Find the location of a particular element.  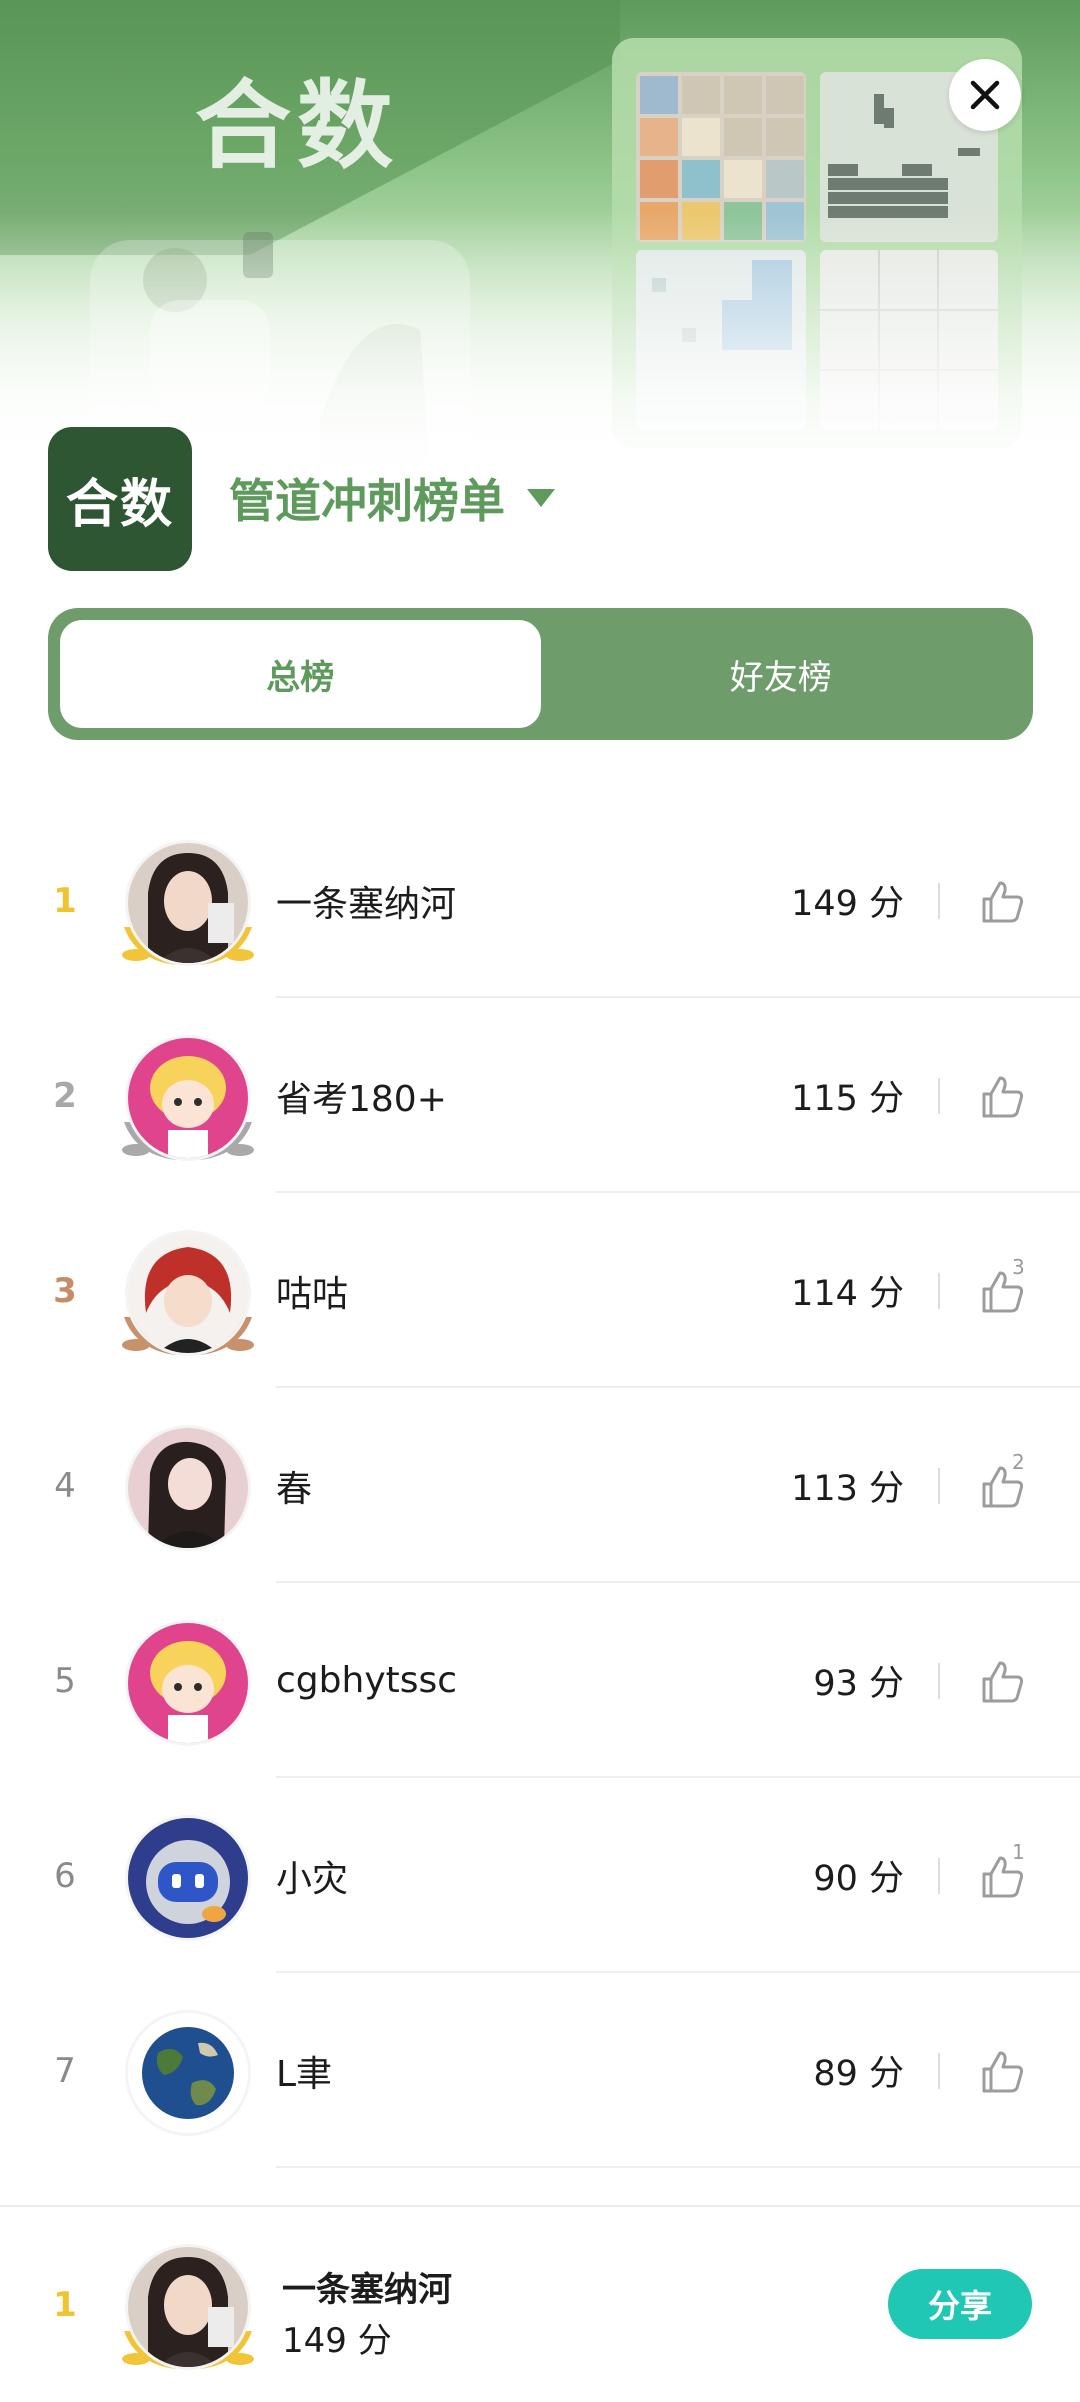

rank-number: 2 is located at coordinates (65, 1095).